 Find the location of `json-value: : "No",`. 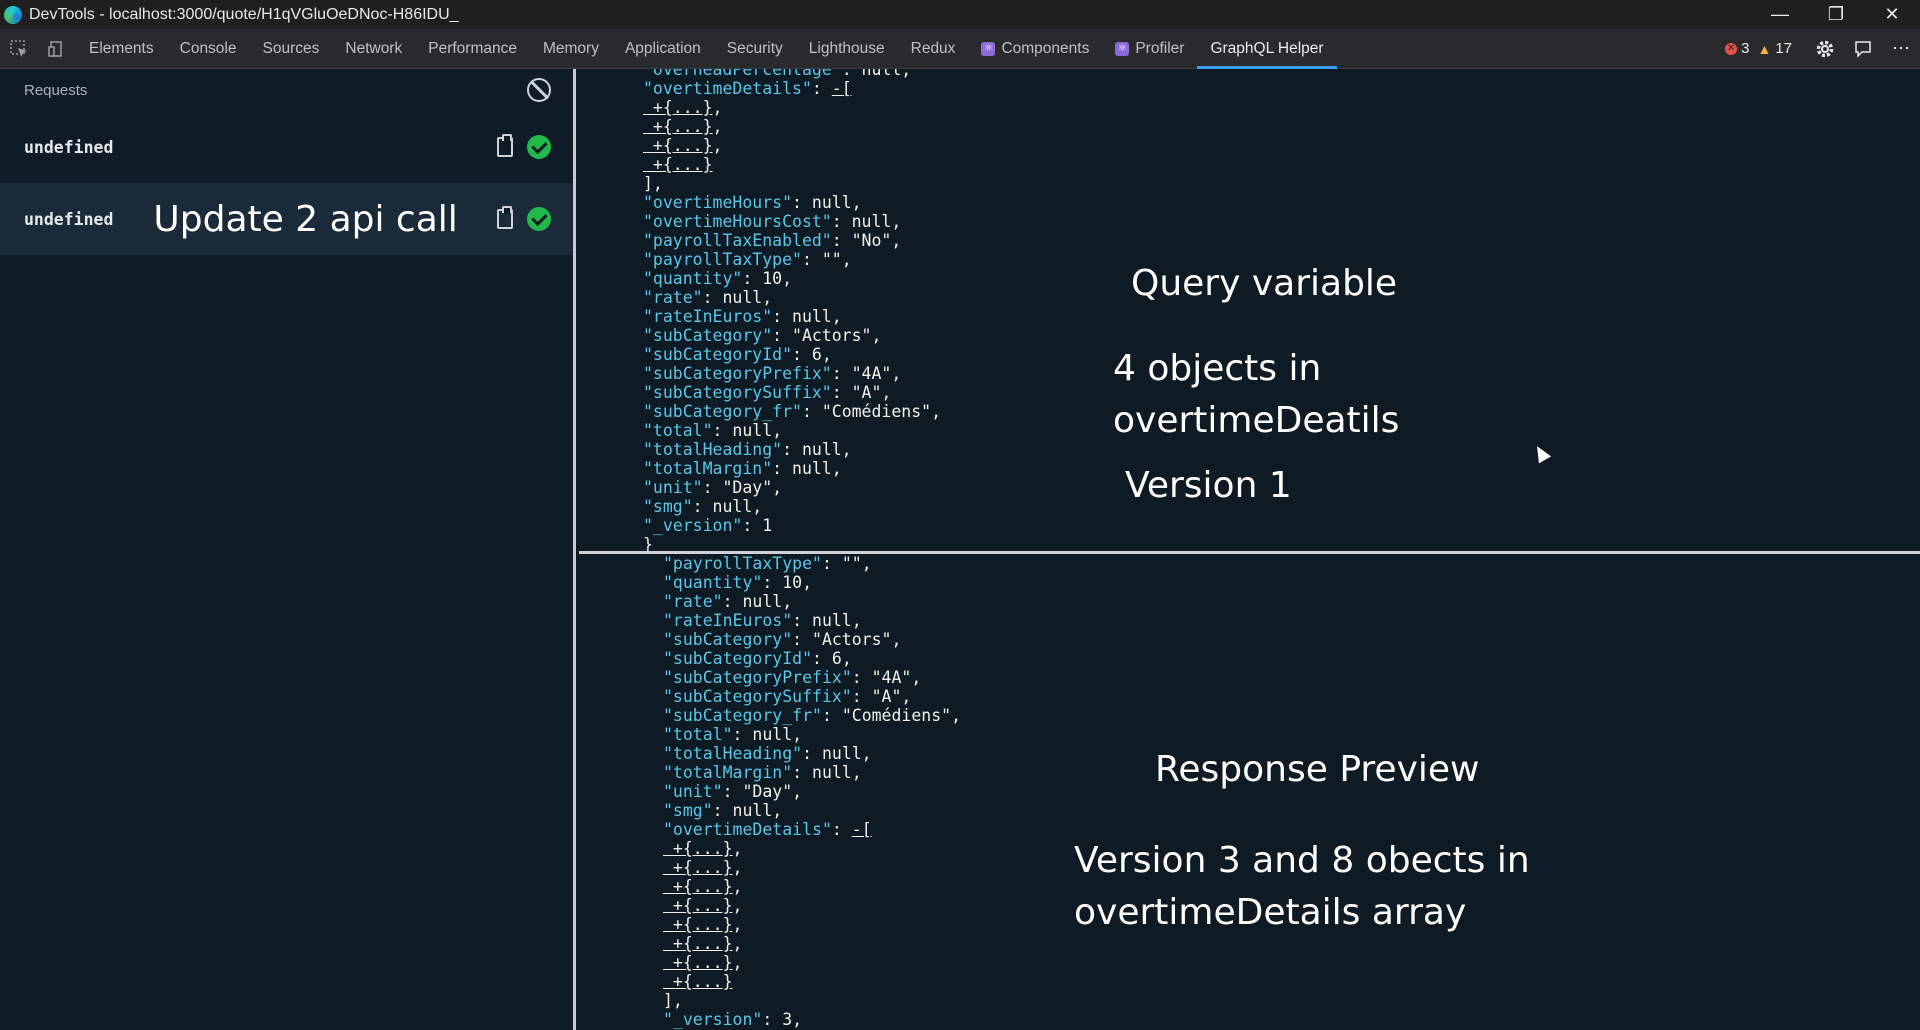

json-value: : "No", is located at coordinates (866, 240).